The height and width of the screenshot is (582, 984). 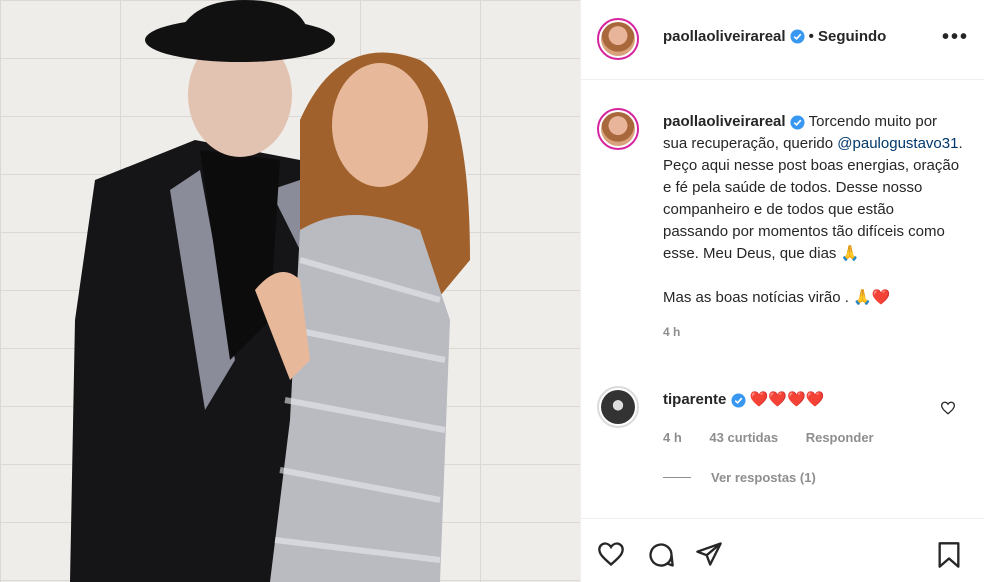 What do you see at coordinates (787, 399) in the screenshot?
I see `comment-text: ❤️❤️❤️❤️` at bounding box center [787, 399].